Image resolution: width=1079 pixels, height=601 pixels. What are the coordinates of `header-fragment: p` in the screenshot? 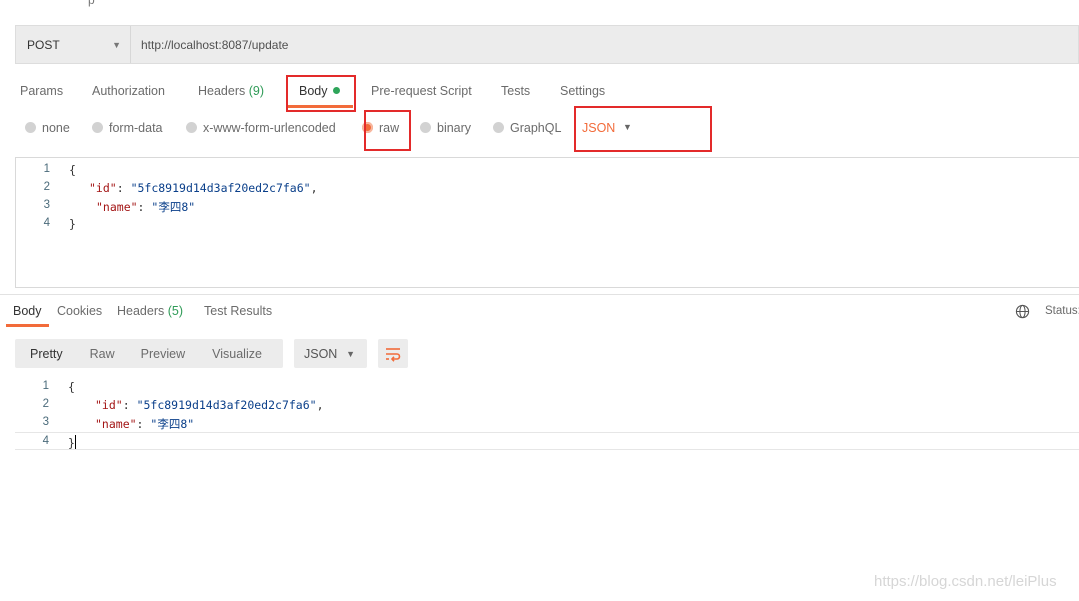 It's located at (91, 3).